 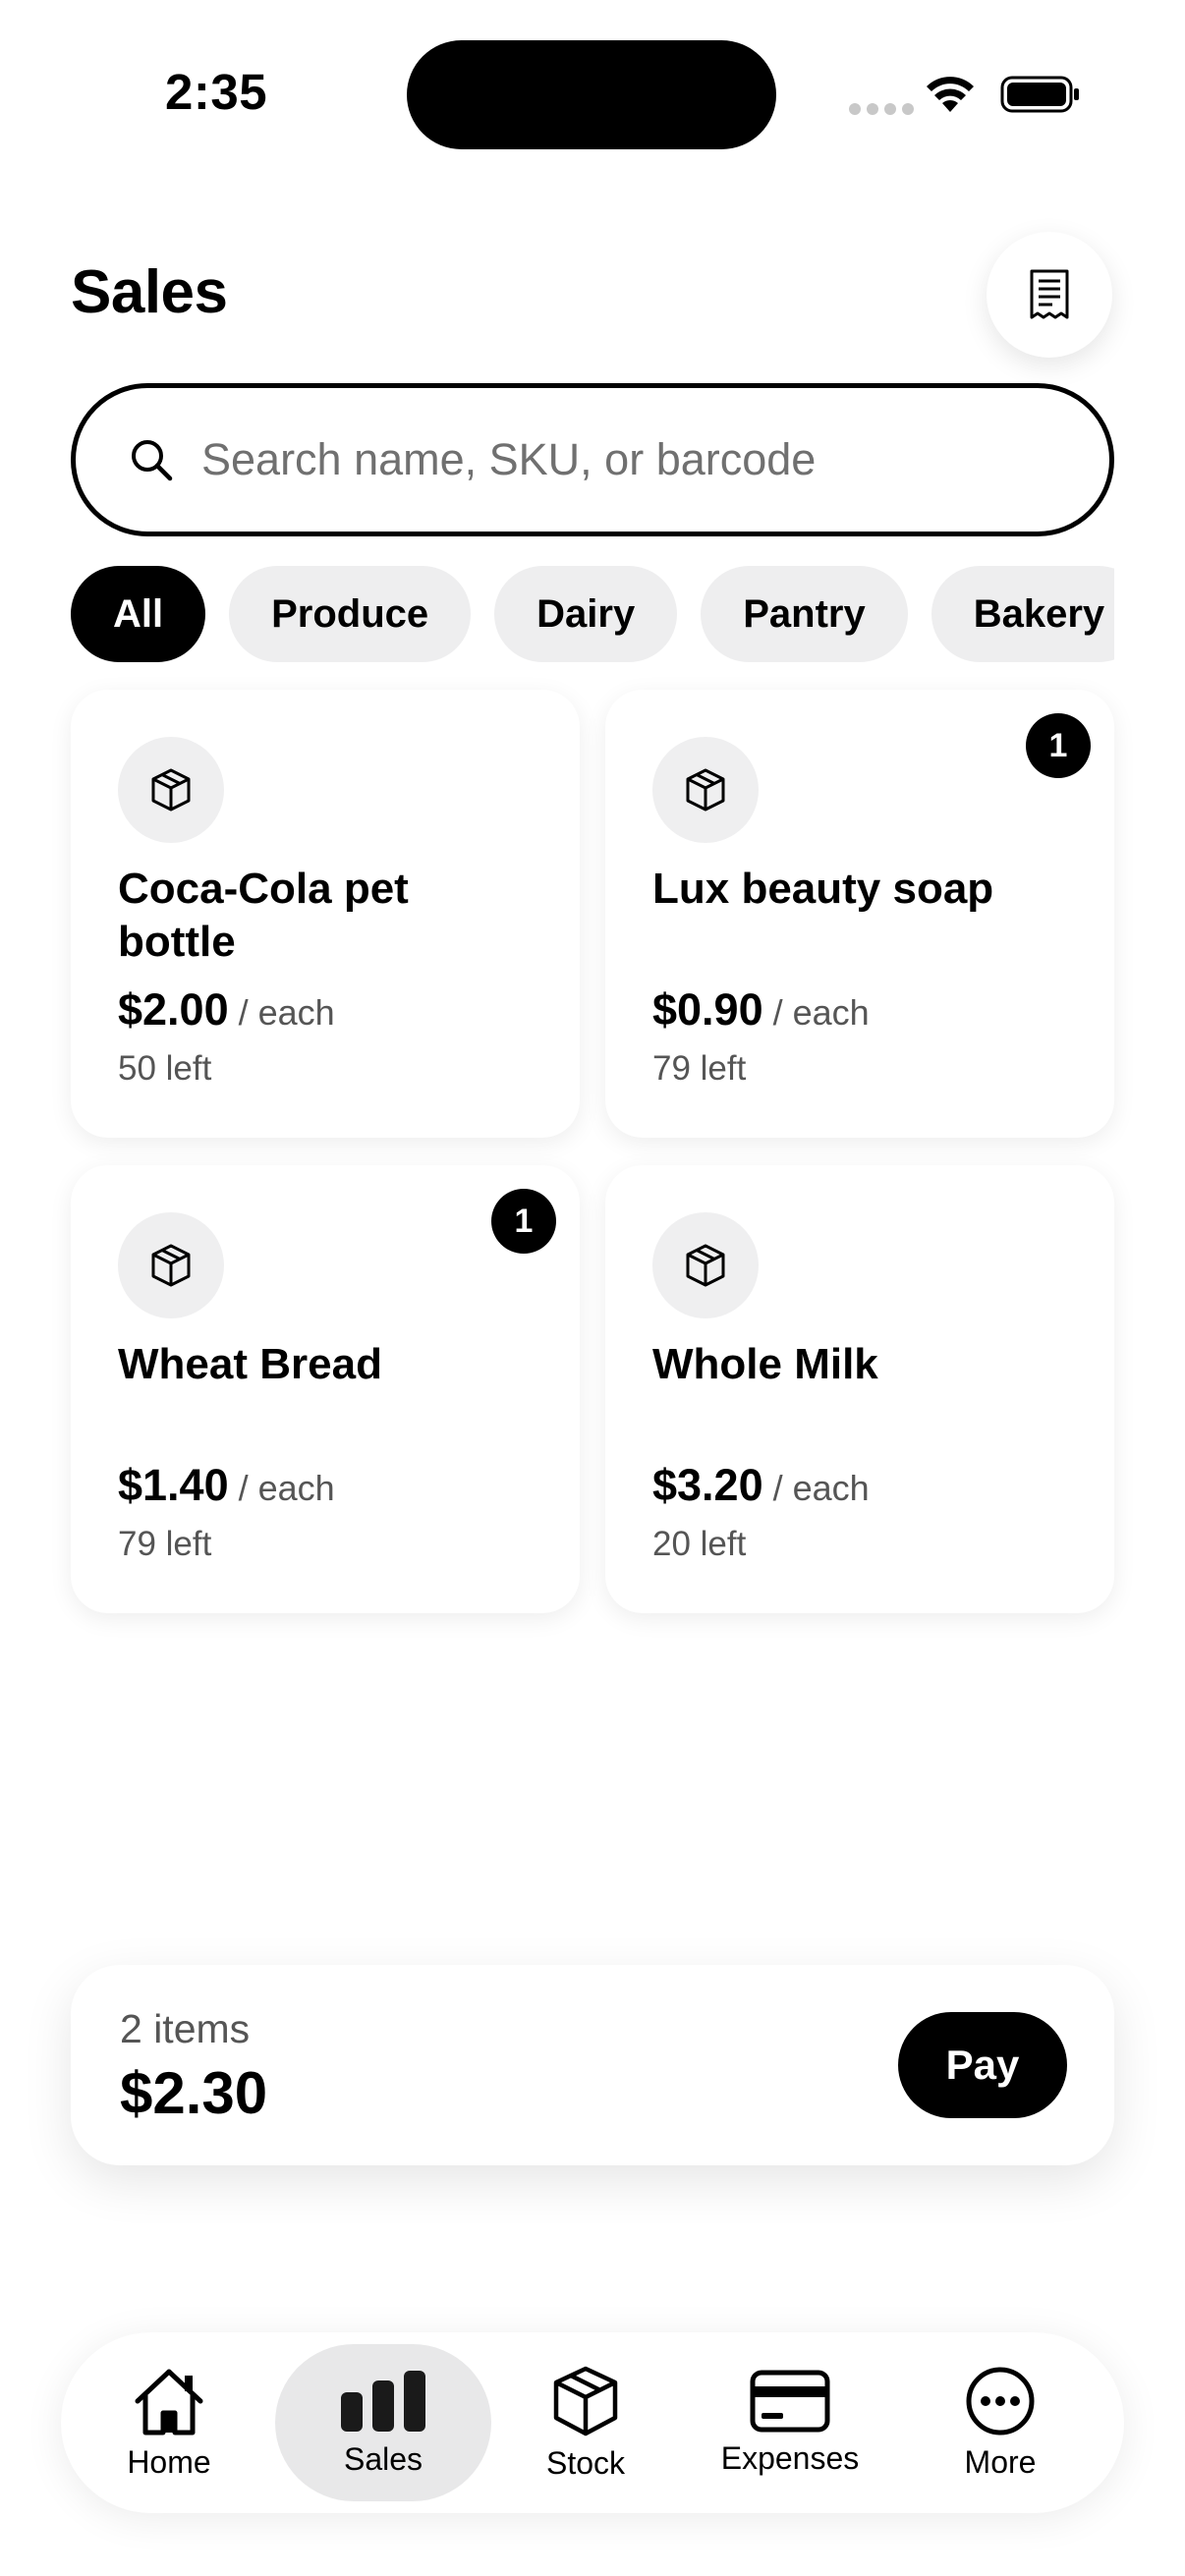 I want to click on tab-bar: Home Sales Stock Expenses More, so click(x=592, y=2422).